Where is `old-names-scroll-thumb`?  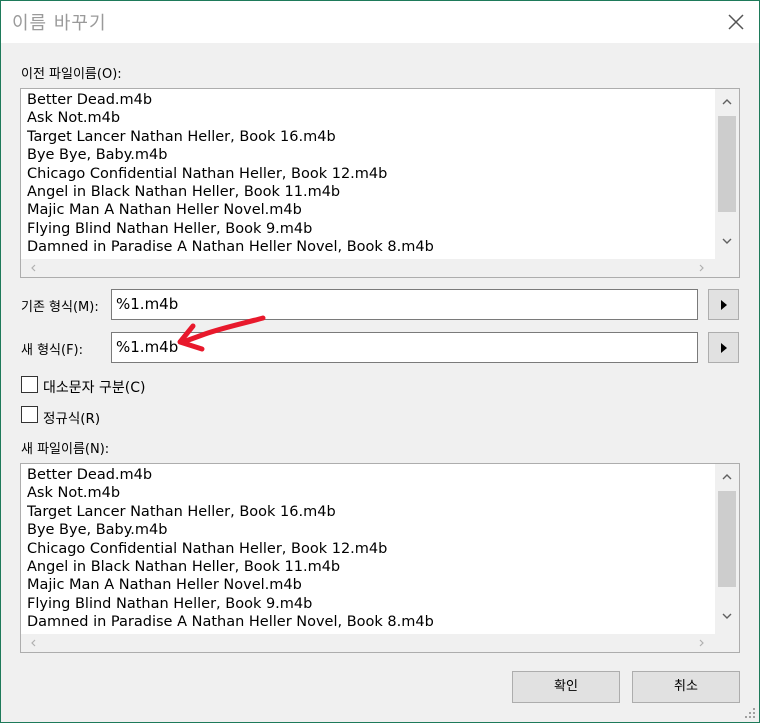 old-names-scroll-thumb is located at coordinates (727, 164).